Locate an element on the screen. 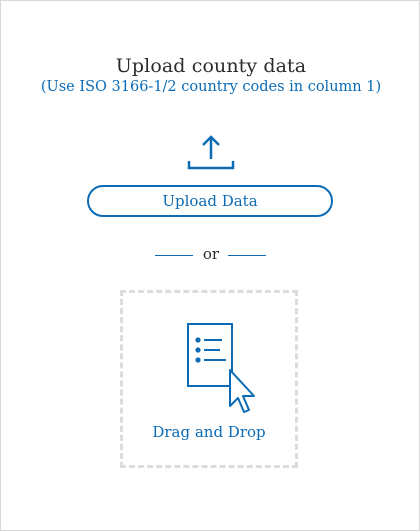  drag-and-drop-zone: Drag and Drop is located at coordinates (209, 379).